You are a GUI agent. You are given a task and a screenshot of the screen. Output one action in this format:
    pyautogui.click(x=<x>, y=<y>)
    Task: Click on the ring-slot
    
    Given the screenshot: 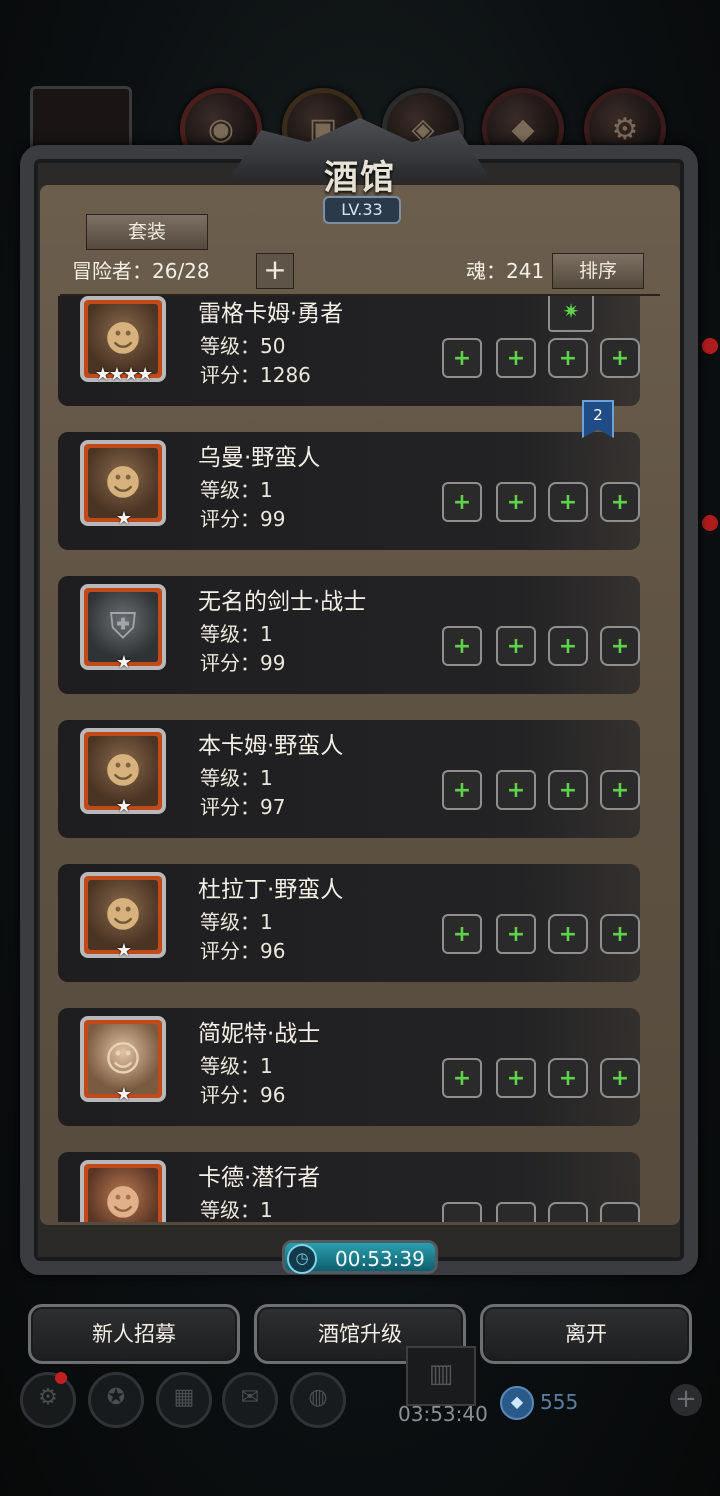 What is the action you would take?
    pyautogui.click(x=568, y=1212)
    